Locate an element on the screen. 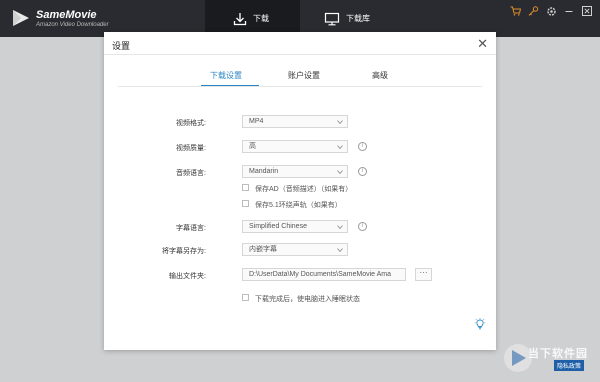 The width and height of the screenshot is (600, 382). video-quality-select: 高 is located at coordinates (295, 146).